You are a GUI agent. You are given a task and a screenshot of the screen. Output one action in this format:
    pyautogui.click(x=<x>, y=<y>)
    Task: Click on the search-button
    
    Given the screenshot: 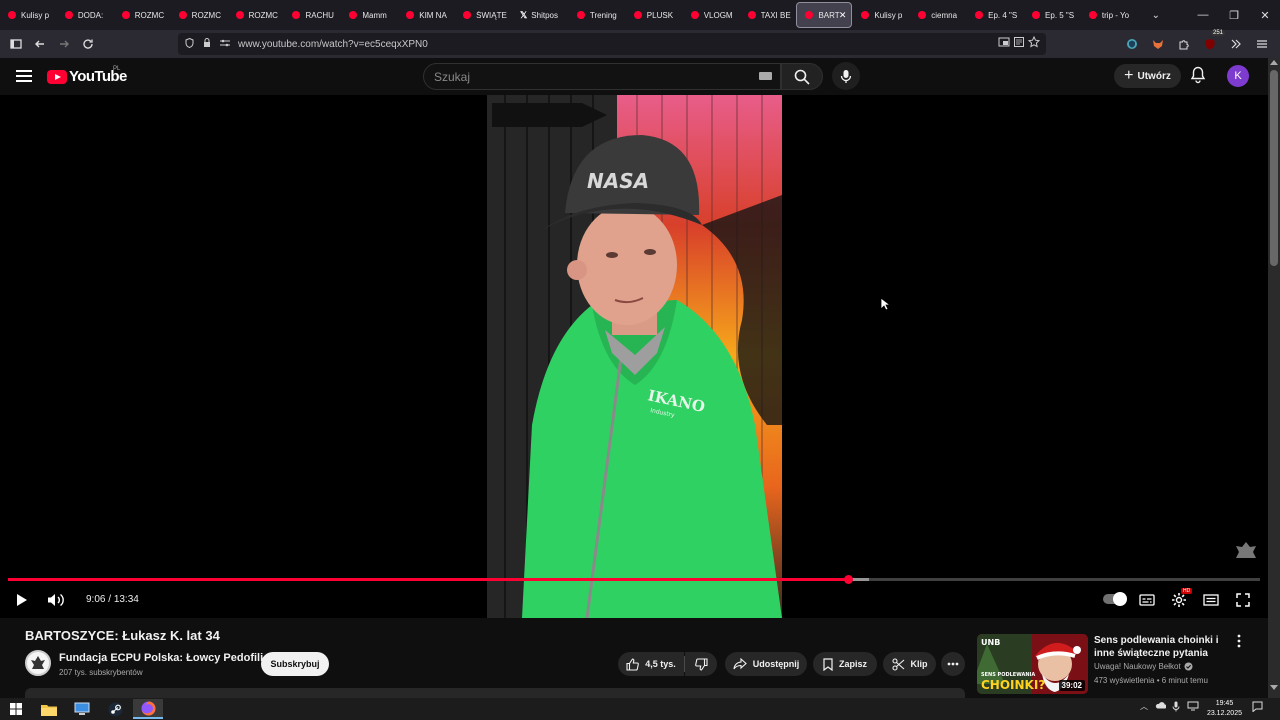 What is the action you would take?
    pyautogui.click(x=802, y=76)
    